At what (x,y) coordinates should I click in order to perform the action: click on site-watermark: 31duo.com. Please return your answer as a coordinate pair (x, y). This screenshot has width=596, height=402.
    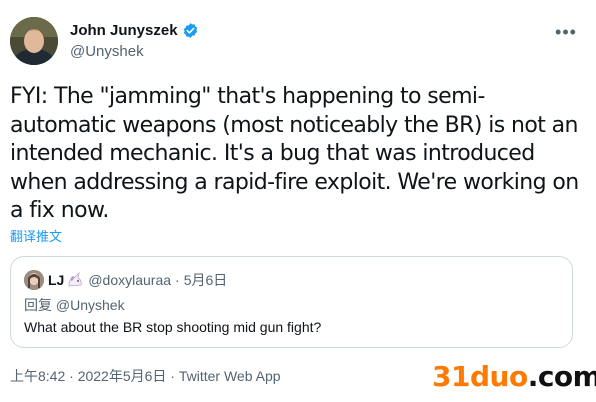
    Looking at the image, I should click on (514, 376).